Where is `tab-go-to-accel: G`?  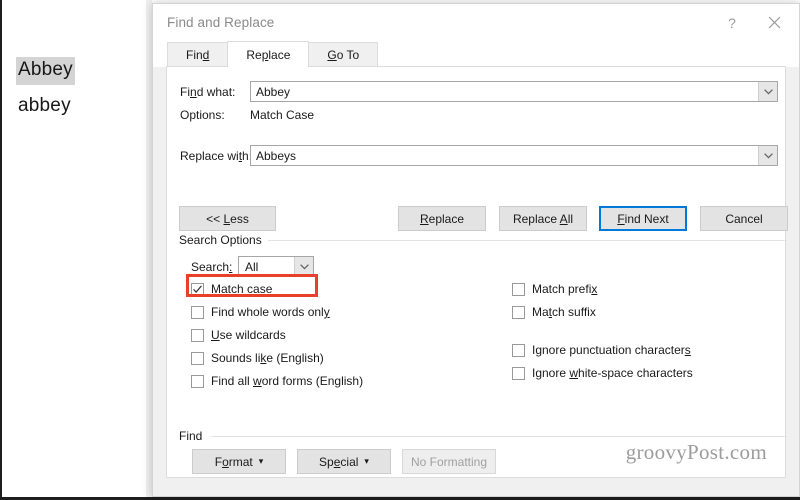
tab-go-to-accel: G is located at coordinates (332, 55).